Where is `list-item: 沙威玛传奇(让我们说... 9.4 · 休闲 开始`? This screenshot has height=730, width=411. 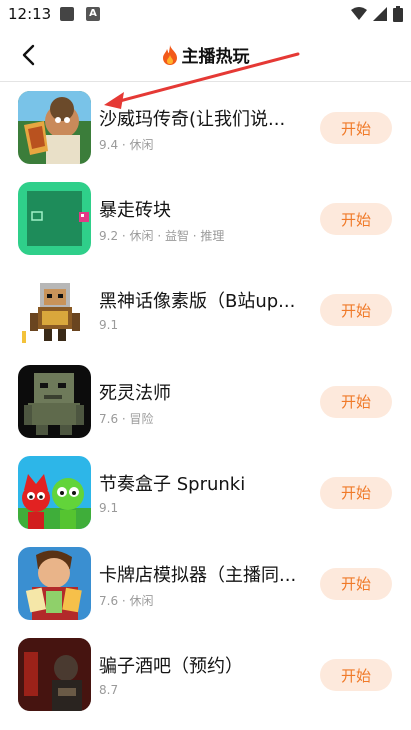
list-item: 沙威玛传奇(让我们说... 9.4 · 休闲 开始 is located at coordinates (205, 127).